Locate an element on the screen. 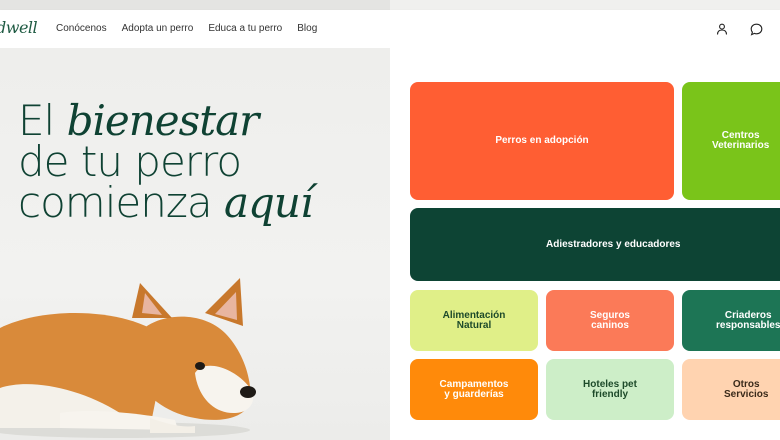 This screenshot has width=780, height=440. tile-seguros-caninos: Seguros caninos is located at coordinates (610, 320).